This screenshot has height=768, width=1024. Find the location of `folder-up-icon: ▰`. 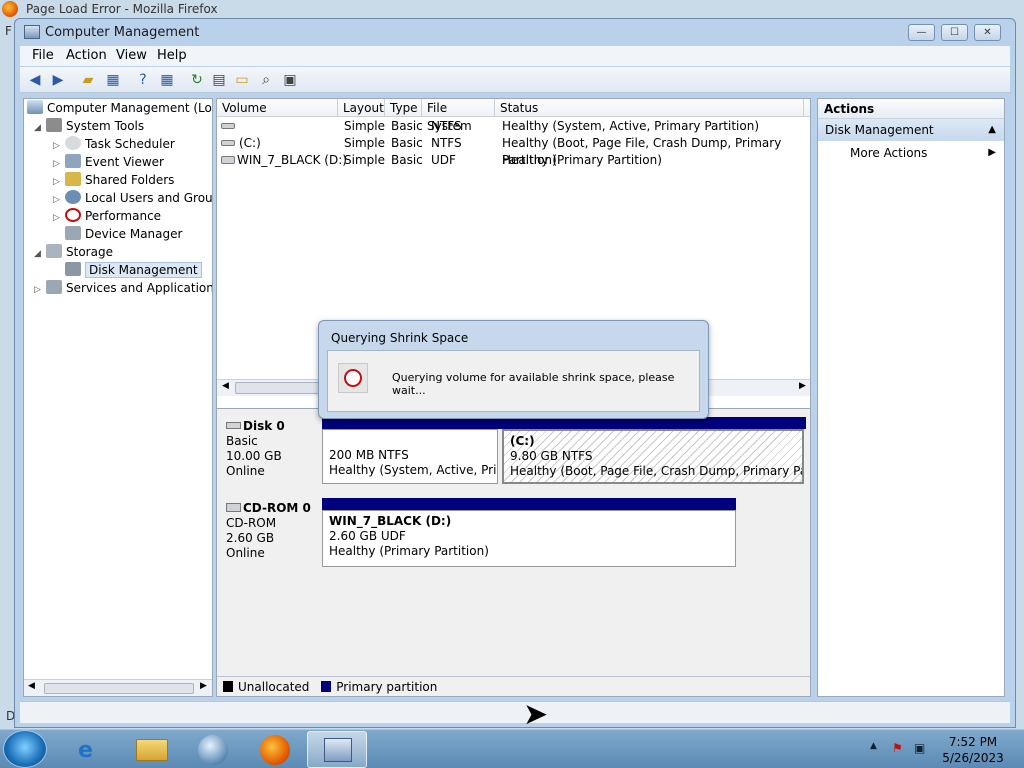

folder-up-icon: ▰ is located at coordinates (88, 80).